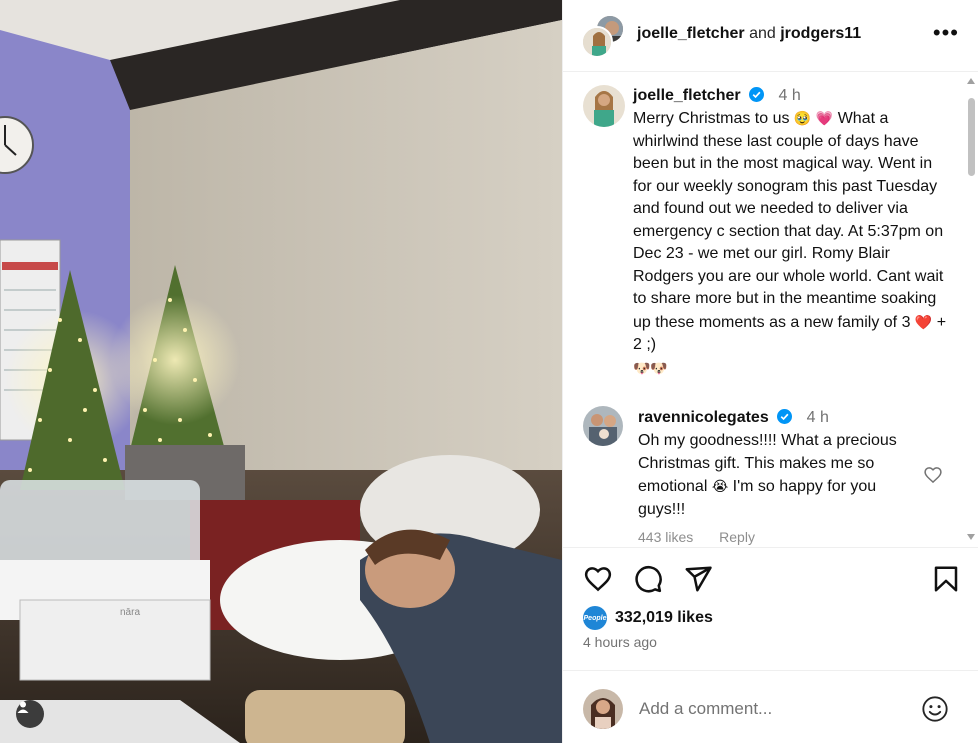  I want to click on post-actions-bar, so click(770, 577).